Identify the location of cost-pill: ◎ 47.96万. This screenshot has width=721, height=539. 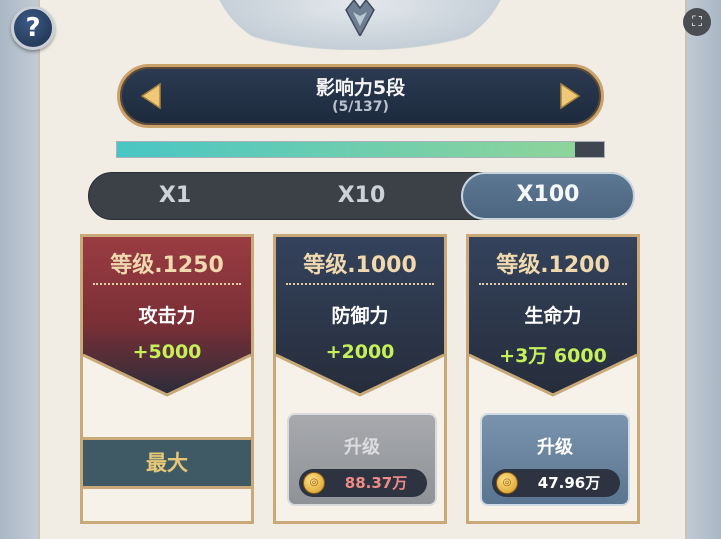
(556, 483).